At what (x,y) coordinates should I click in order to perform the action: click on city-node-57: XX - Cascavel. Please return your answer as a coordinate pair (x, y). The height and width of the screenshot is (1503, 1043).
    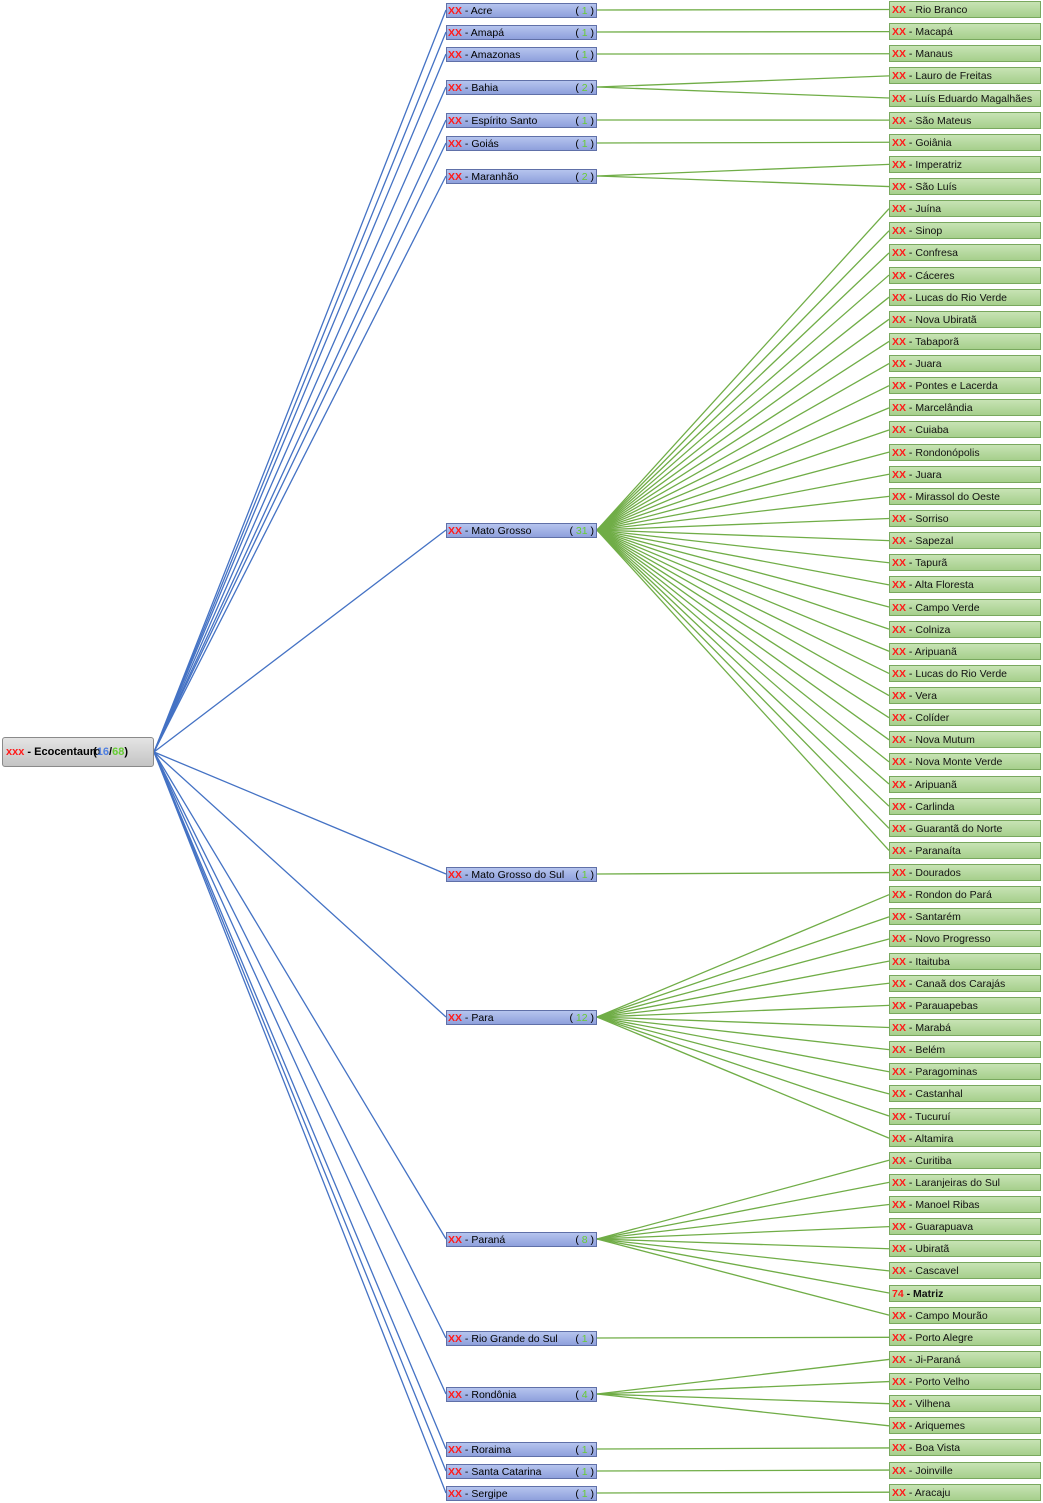
    Looking at the image, I should click on (965, 1271).